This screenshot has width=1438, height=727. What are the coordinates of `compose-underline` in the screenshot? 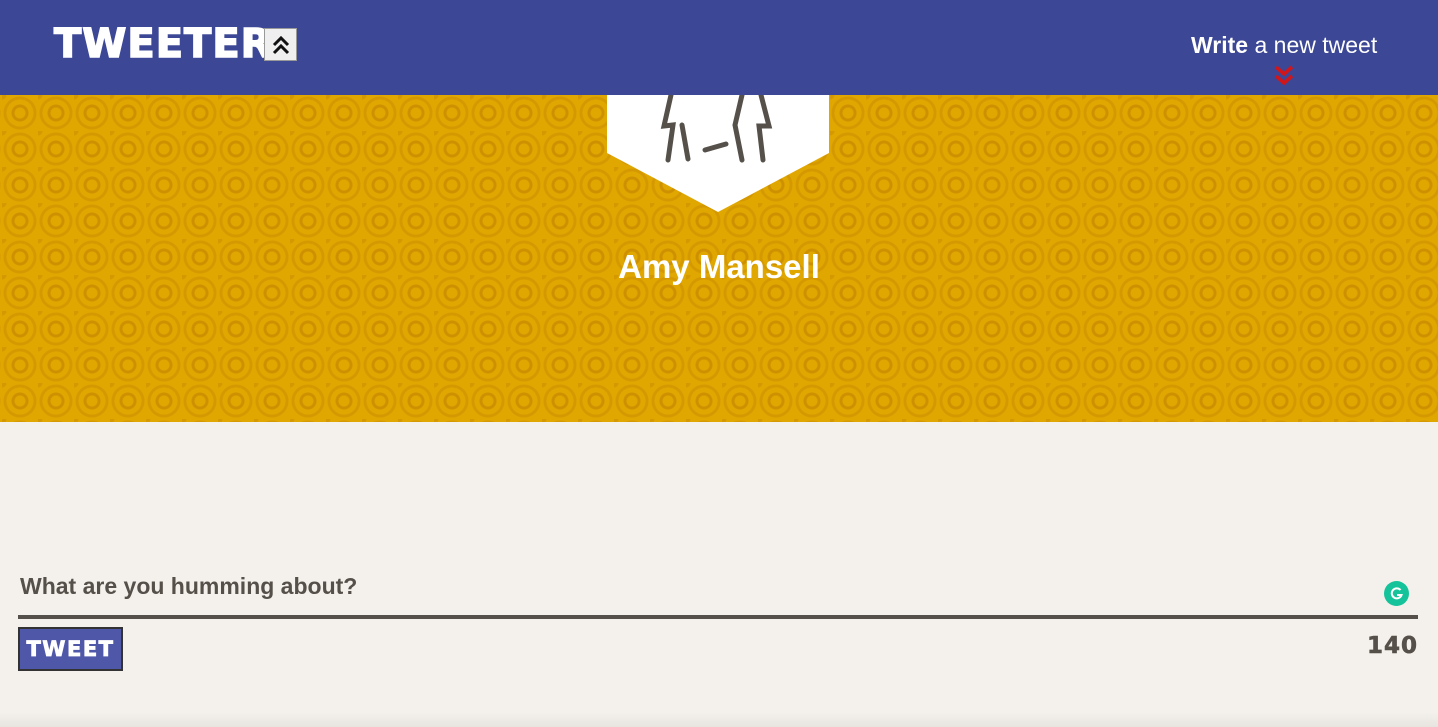 It's located at (718, 617).